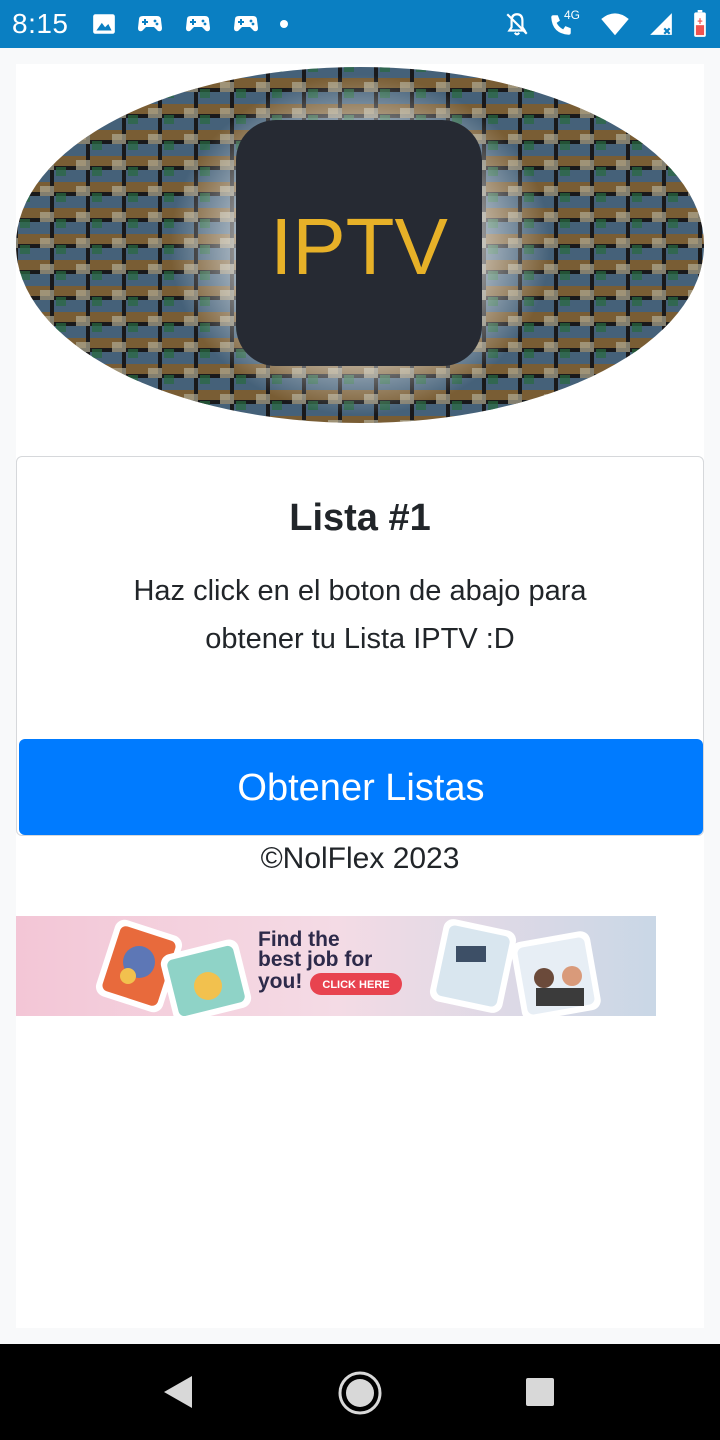 The height and width of the screenshot is (1440, 720). What do you see at coordinates (572, 15) in the screenshot?
I see `network-type-label: 4G` at bounding box center [572, 15].